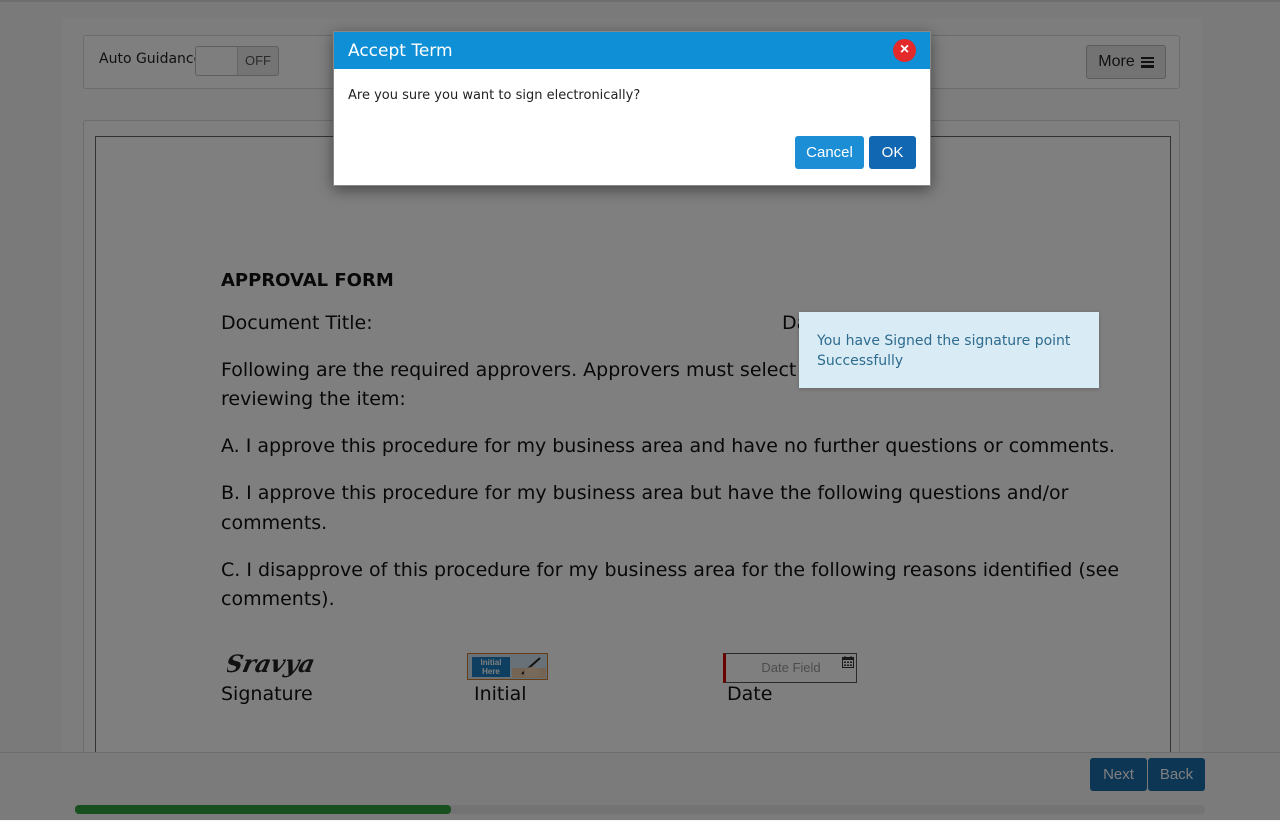 The width and height of the screenshot is (1280, 821). I want to click on dialog-title: Accept Term, so click(400, 51).